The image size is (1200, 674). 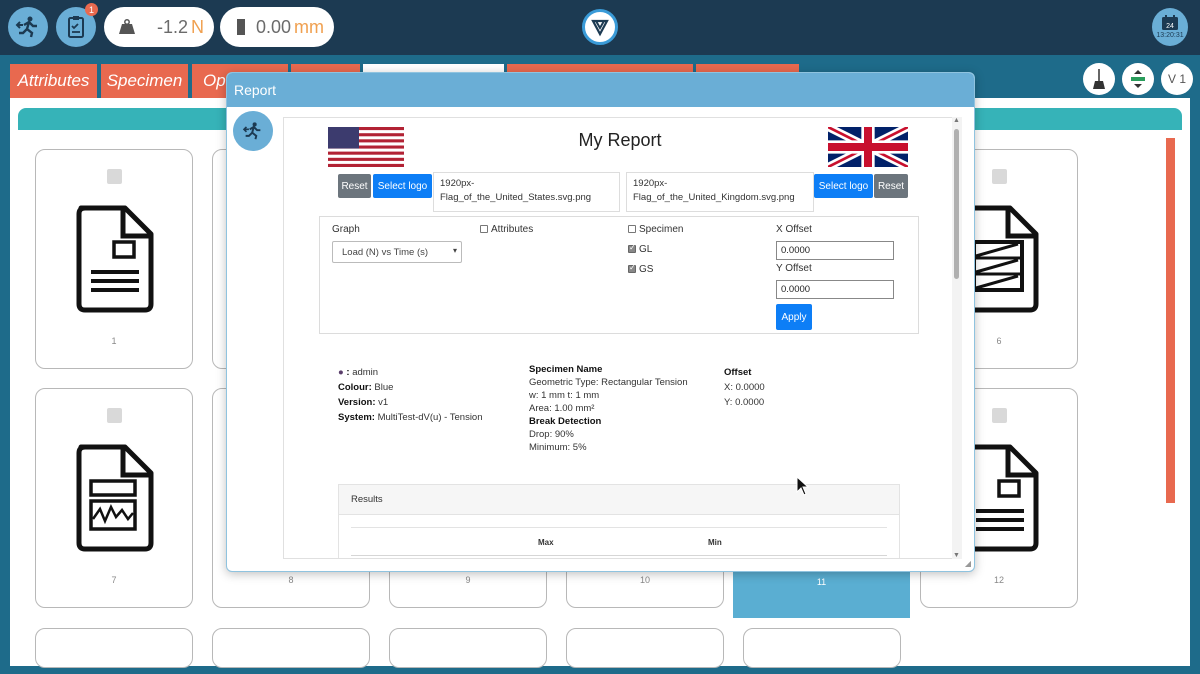 I want to click on chart-document-icon, so click(x=115, y=498).